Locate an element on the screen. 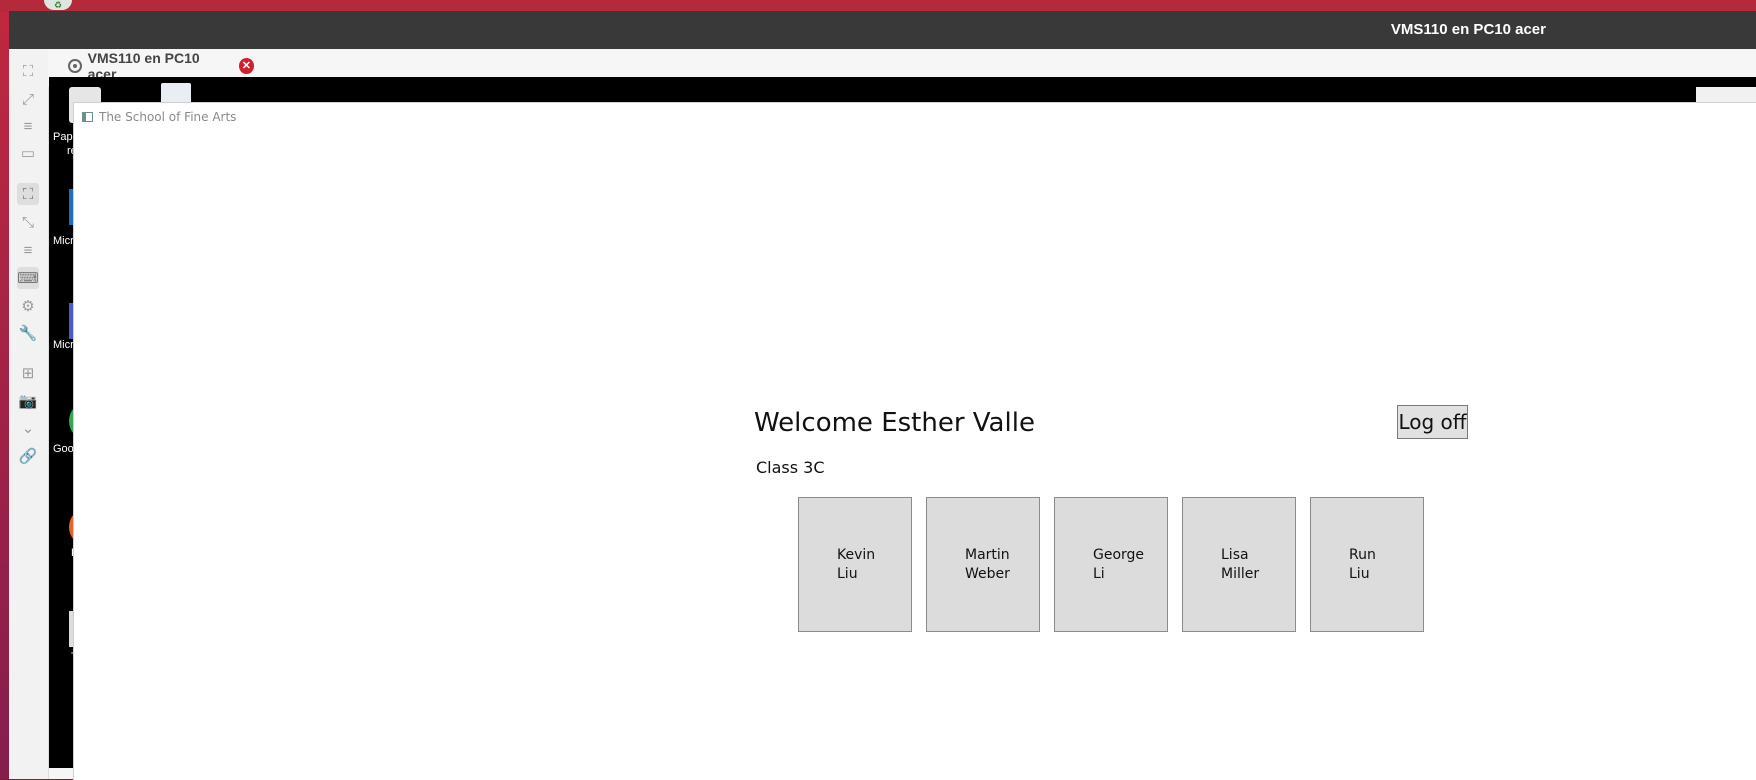 The image size is (1756, 780). window-title: VMS110 en PC10 acer is located at coordinates (1468, 29).